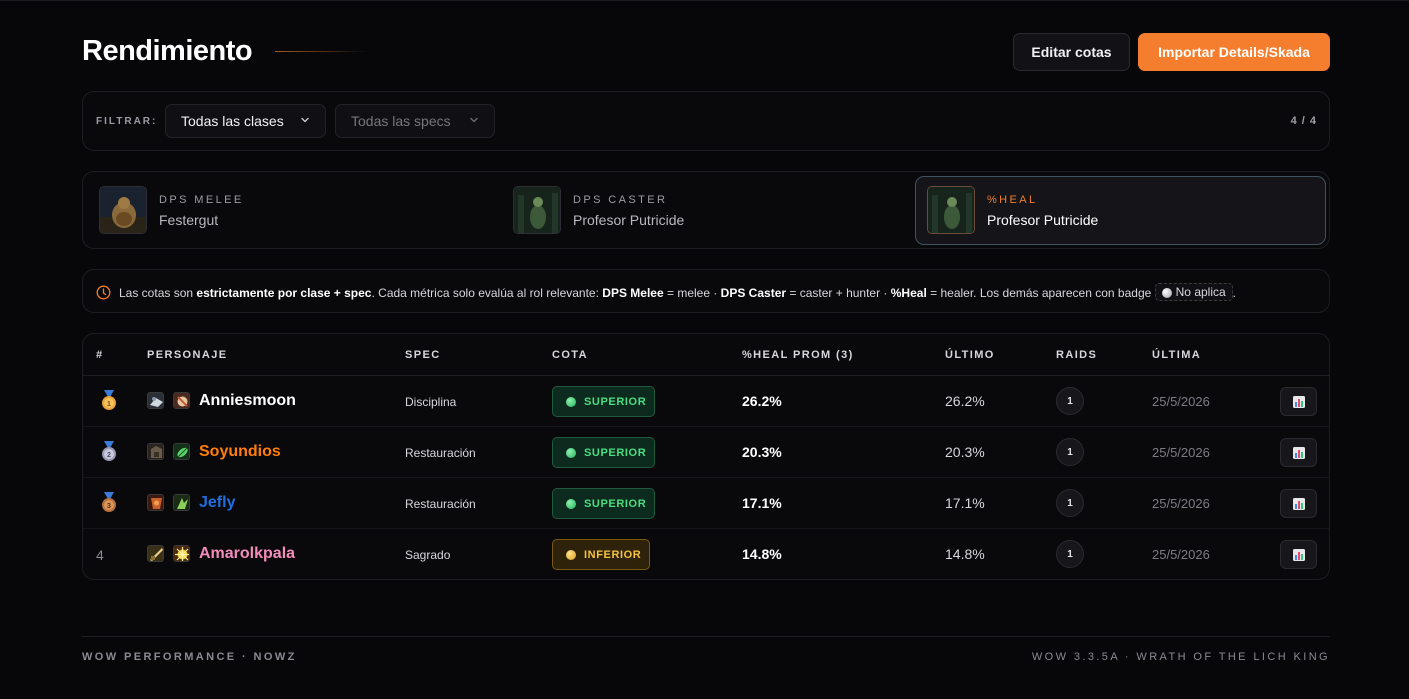 This screenshot has height=699, width=1409. Describe the element at coordinates (109, 506) in the screenshot. I see `svg-text: 3` at that location.